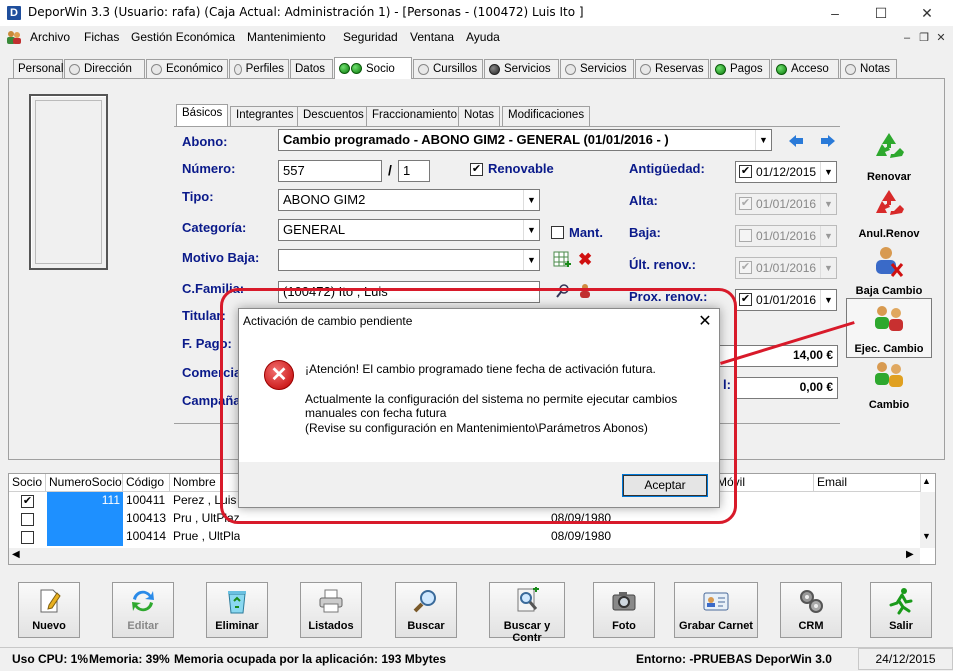  I want to click on scroll-left-icon: ◀, so click(16, 554).